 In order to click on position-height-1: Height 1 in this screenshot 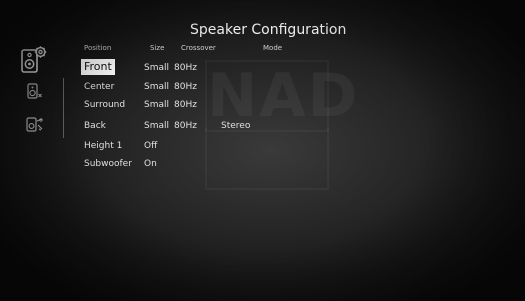, I will do `click(103, 146)`.